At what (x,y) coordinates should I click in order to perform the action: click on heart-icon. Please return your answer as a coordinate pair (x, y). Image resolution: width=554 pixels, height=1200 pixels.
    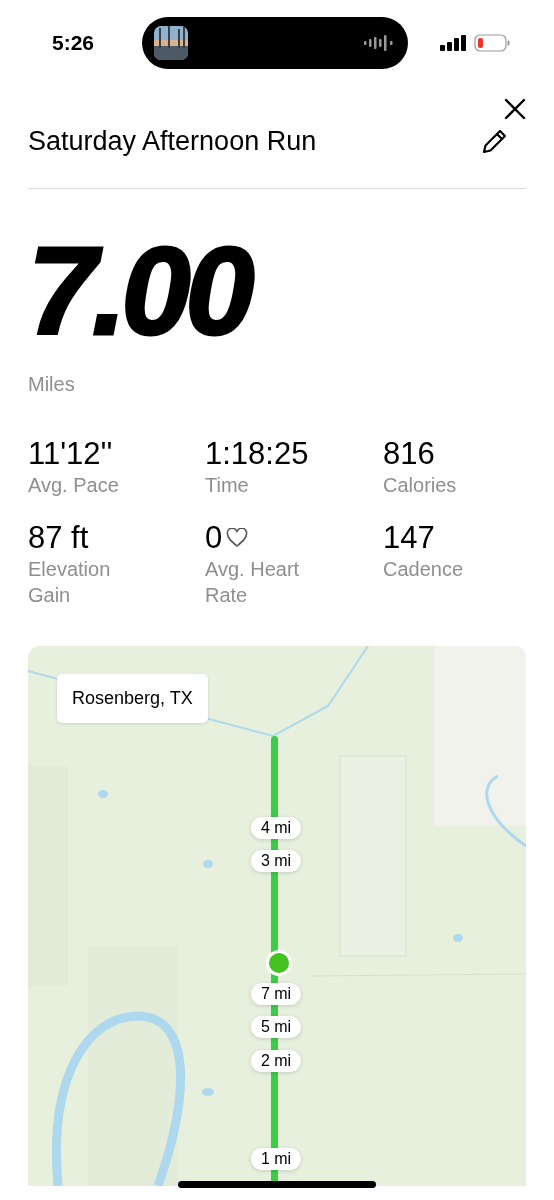
    Looking at the image, I should click on (237, 538).